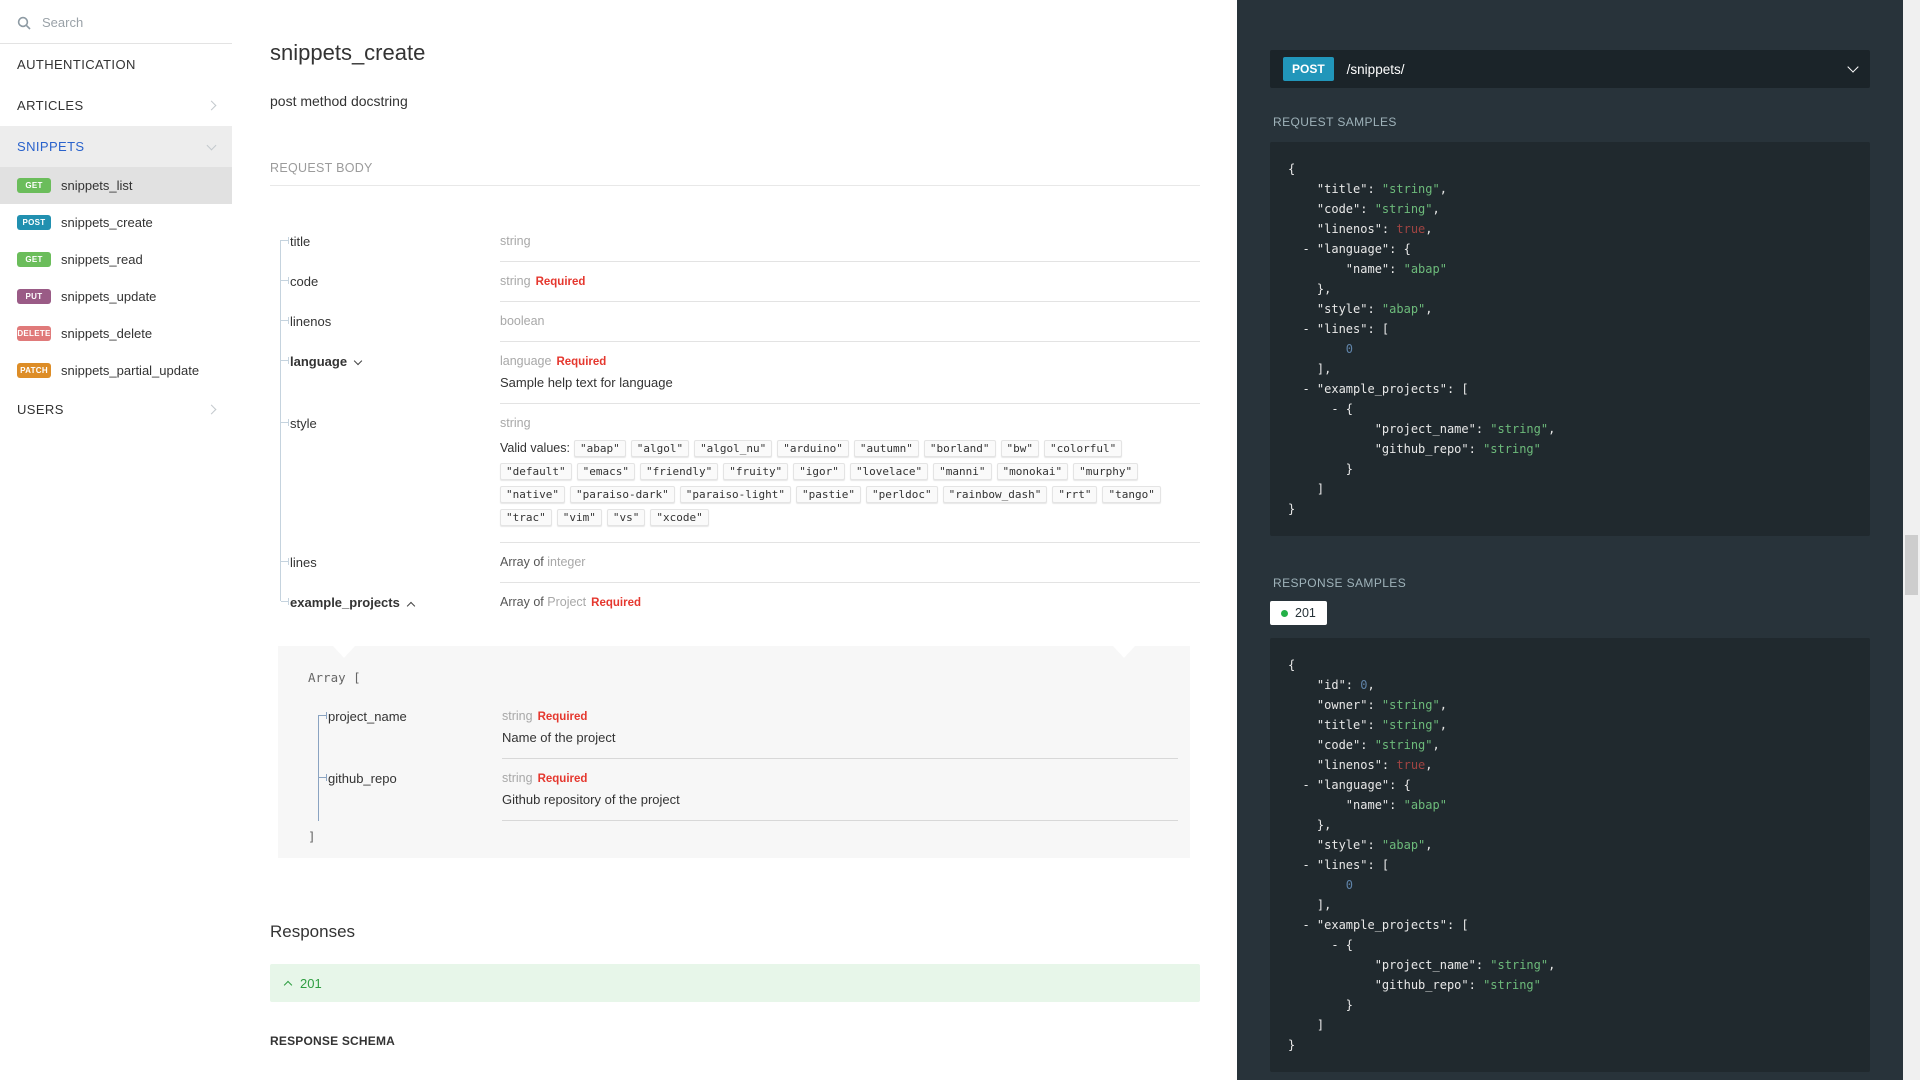 This screenshot has height=1080, width=1920. I want to click on response-201-banner: 201, so click(735, 983).